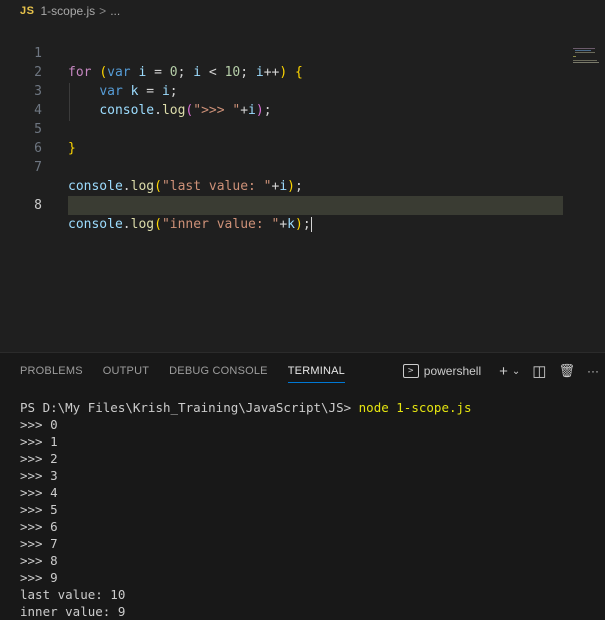 Image resolution: width=605 pixels, height=620 pixels. Describe the element at coordinates (39, 424) in the screenshot. I see `terminal-line: >>> 0` at that location.